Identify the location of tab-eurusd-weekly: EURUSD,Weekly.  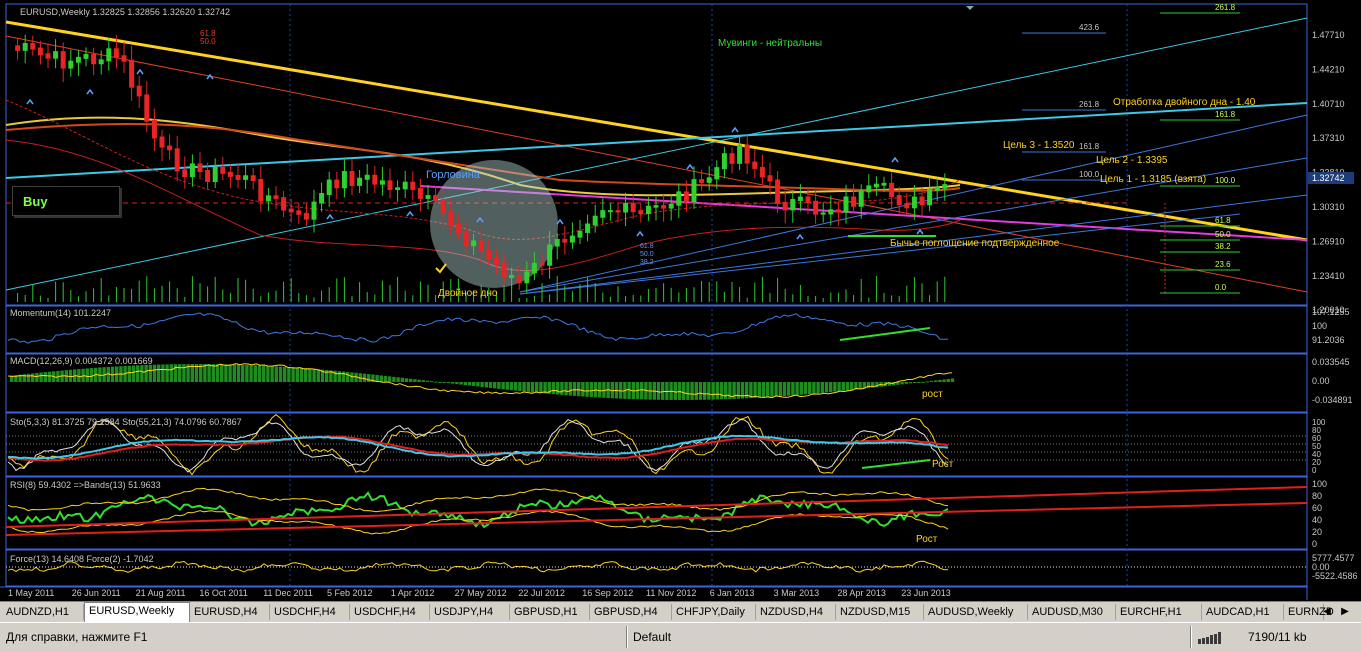
(137, 612).